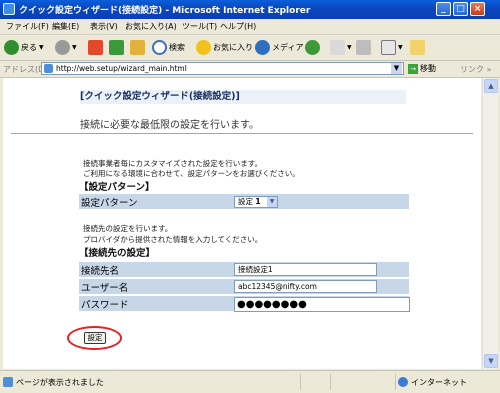 The height and width of the screenshot is (393, 500). I want to click on scroll-down-icon: ▼, so click(491, 361).